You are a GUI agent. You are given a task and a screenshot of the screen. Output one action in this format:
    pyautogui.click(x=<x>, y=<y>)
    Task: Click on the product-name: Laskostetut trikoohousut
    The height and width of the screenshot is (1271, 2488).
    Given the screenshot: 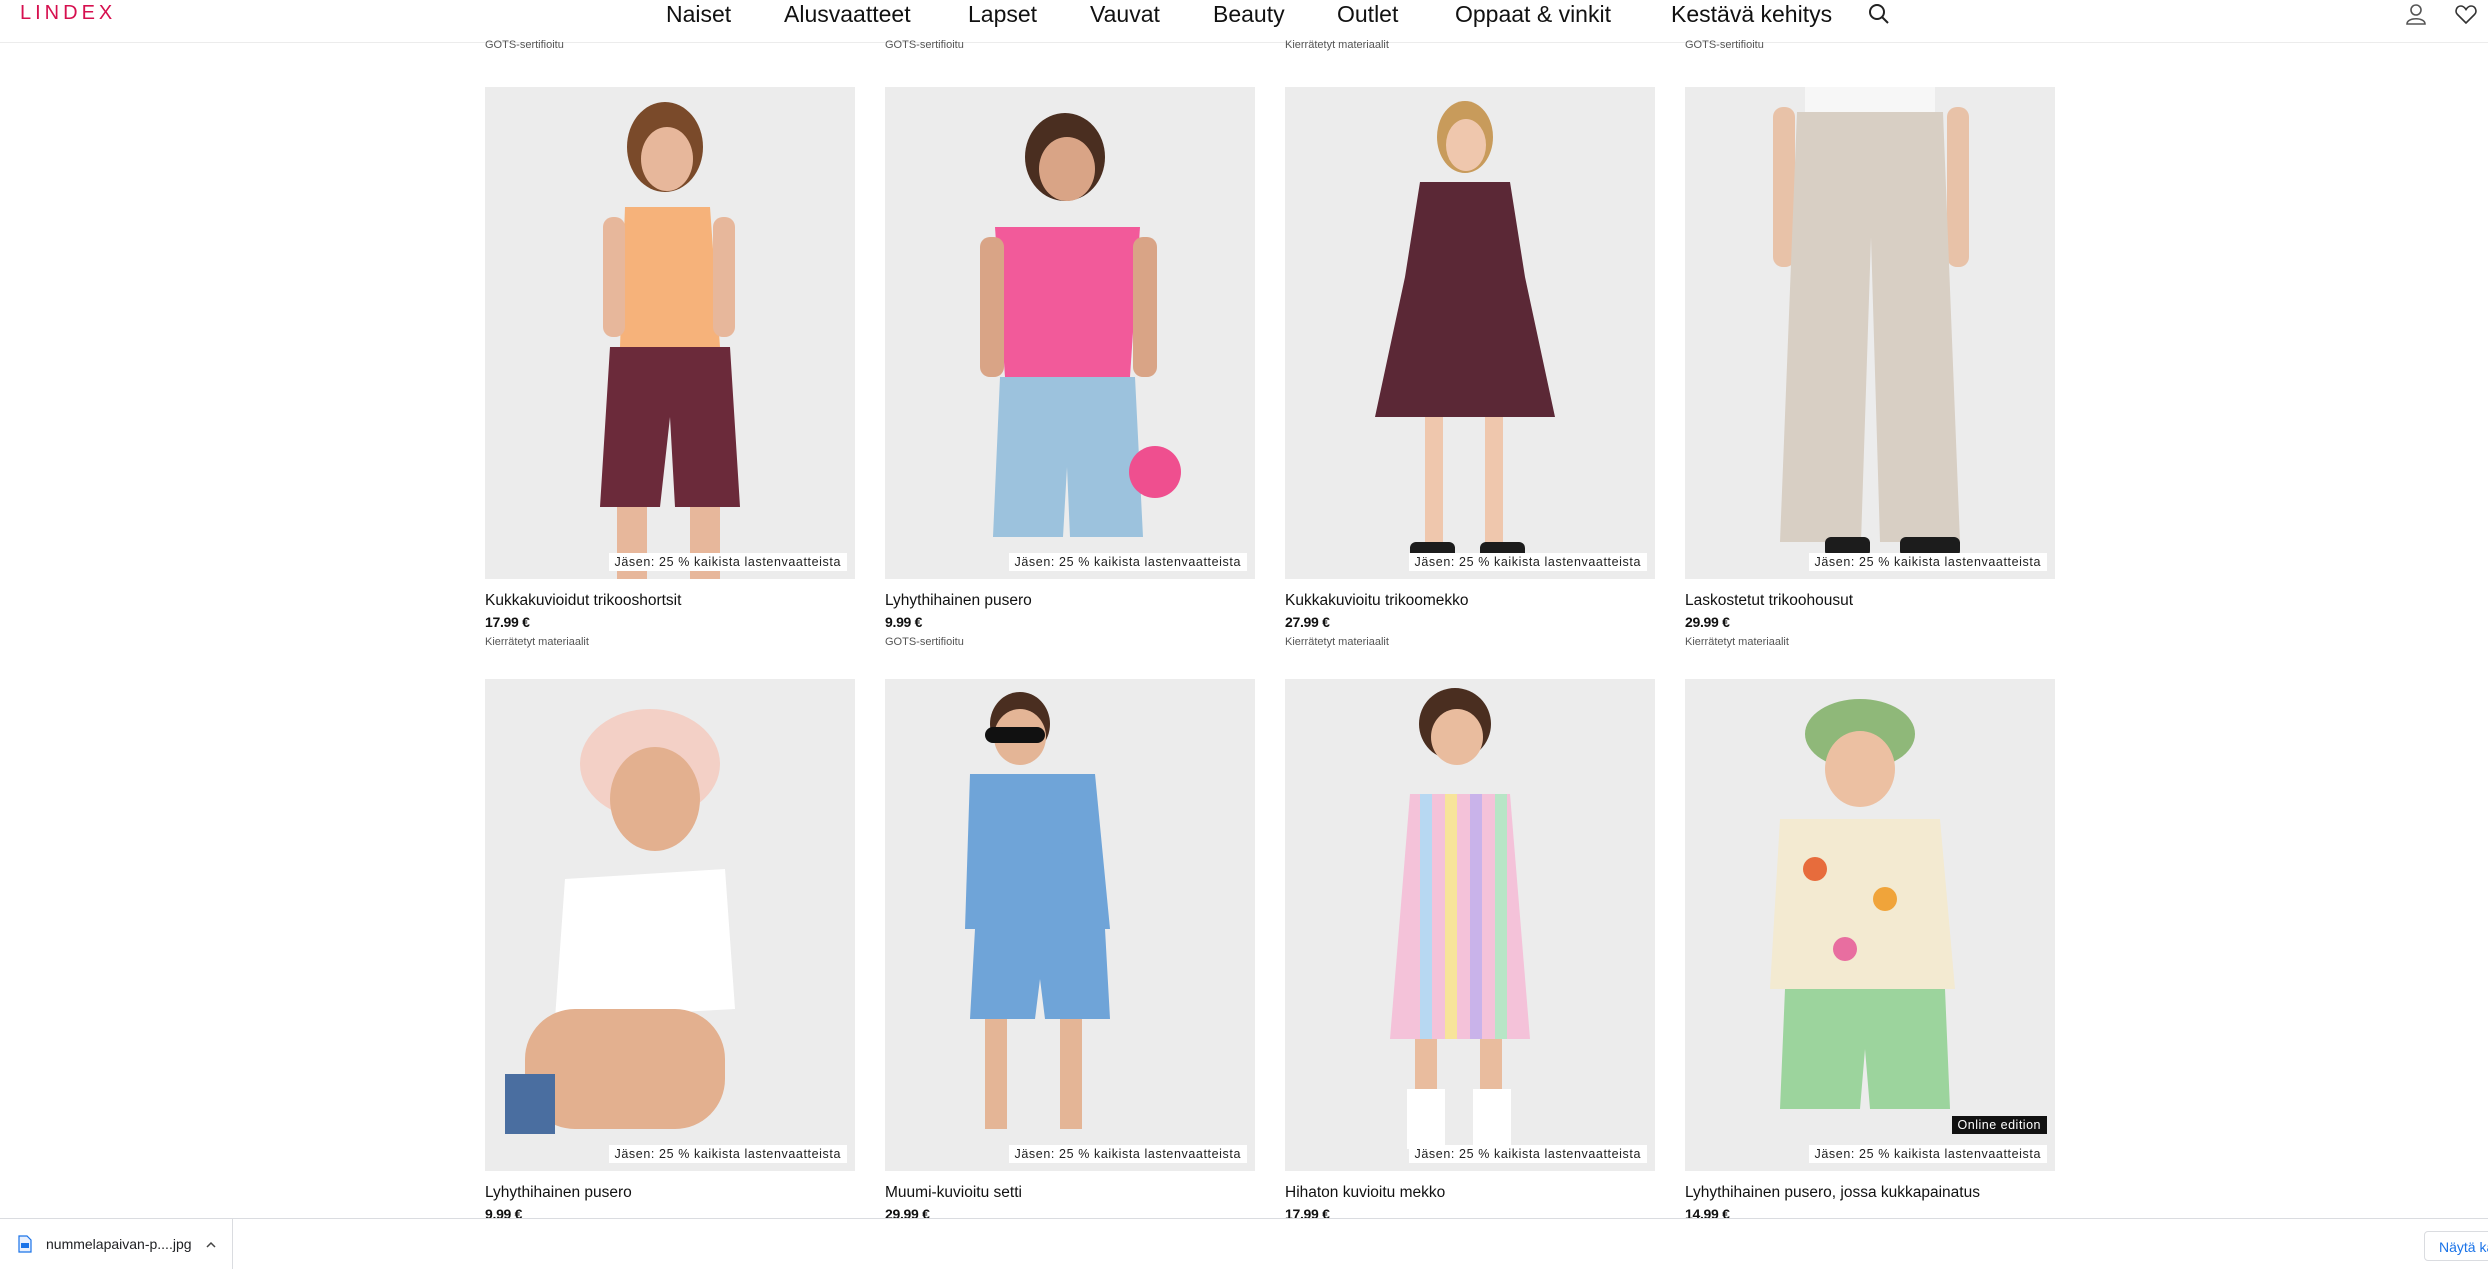 What is the action you would take?
    pyautogui.click(x=1769, y=601)
    